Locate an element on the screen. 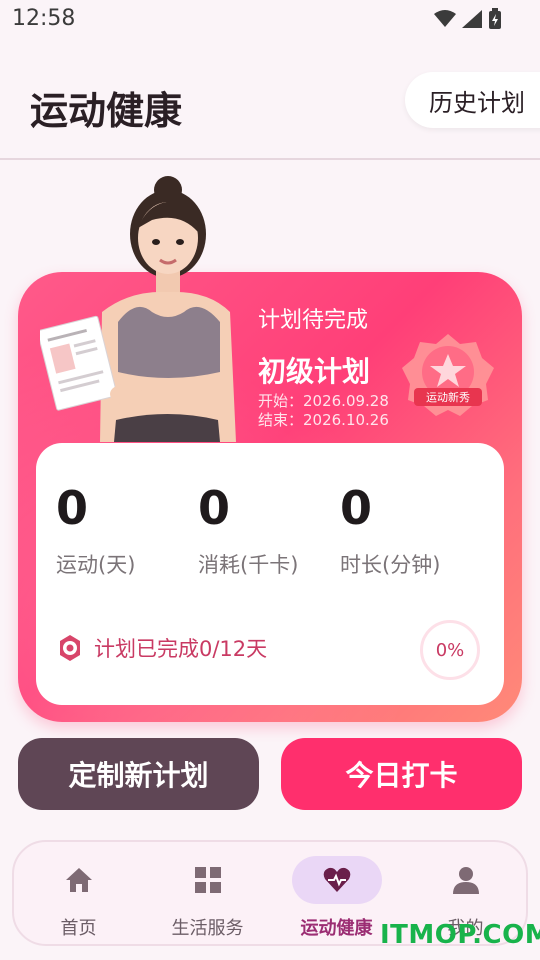 The height and width of the screenshot is (960, 540). progress-percent: 0% is located at coordinates (450, 650).